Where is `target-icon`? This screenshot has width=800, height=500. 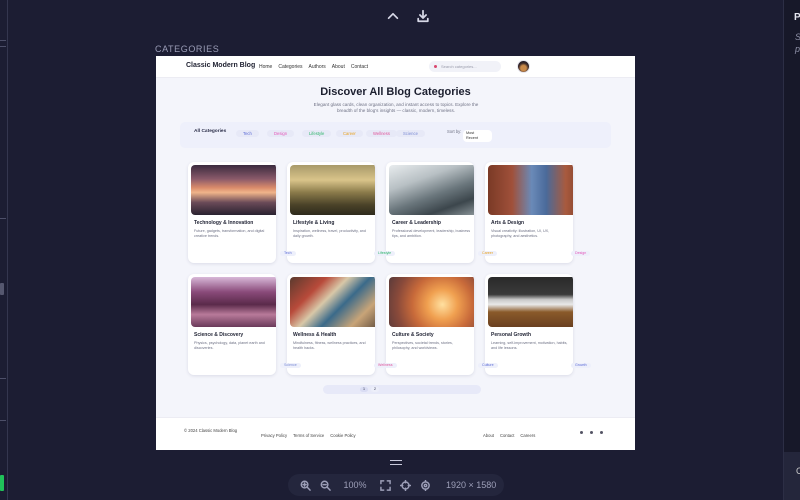
target-icon is located at coordinates (425, 485).